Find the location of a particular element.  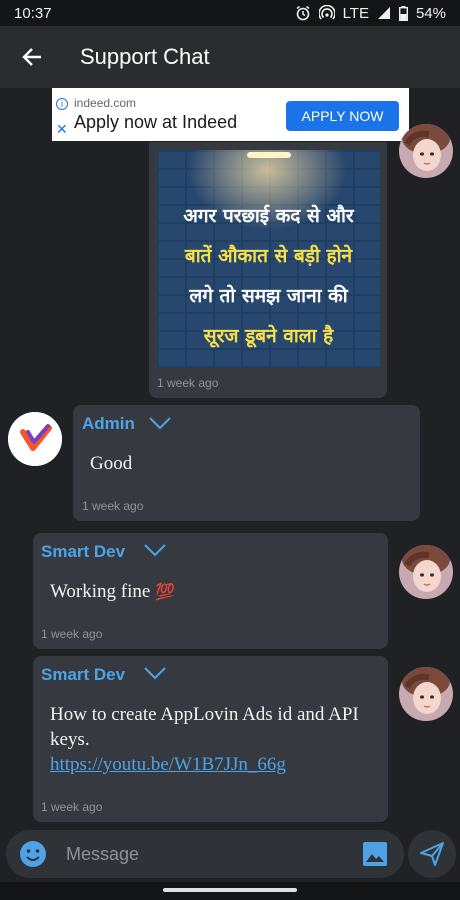

page-title: Support Chat is located at coordinates (145, 56).